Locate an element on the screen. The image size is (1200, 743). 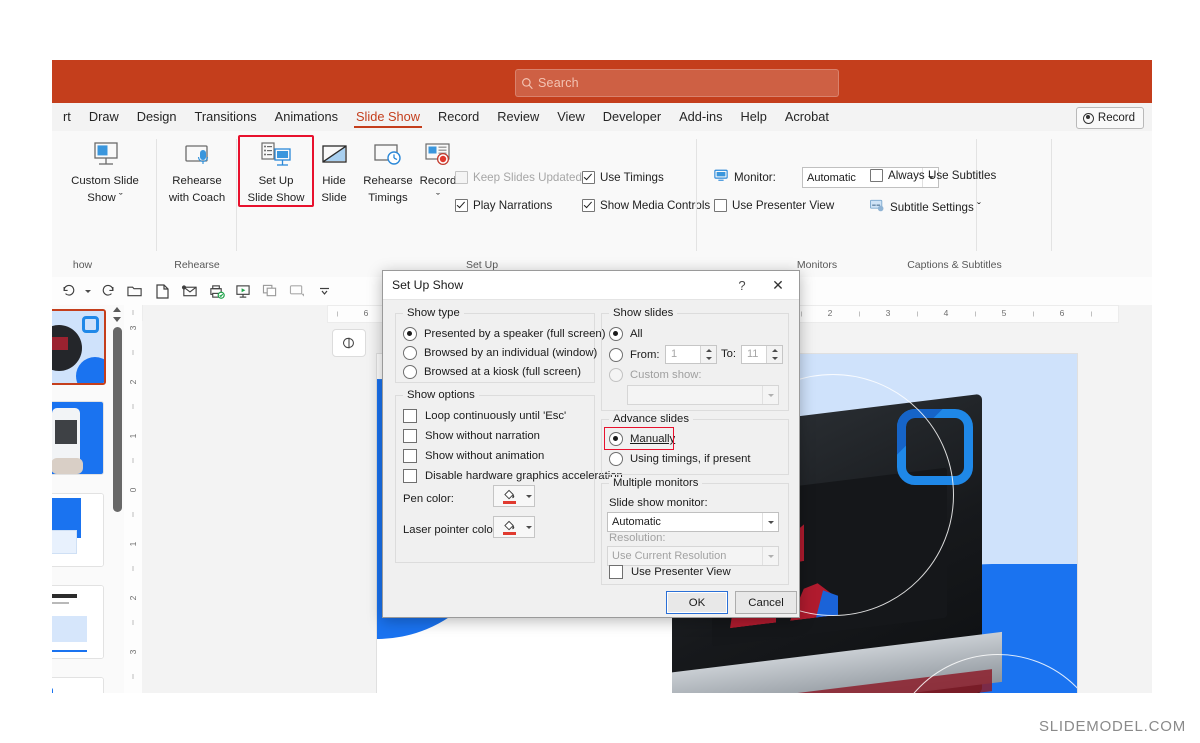
pen-color-button is located at coordinates (509, 496).